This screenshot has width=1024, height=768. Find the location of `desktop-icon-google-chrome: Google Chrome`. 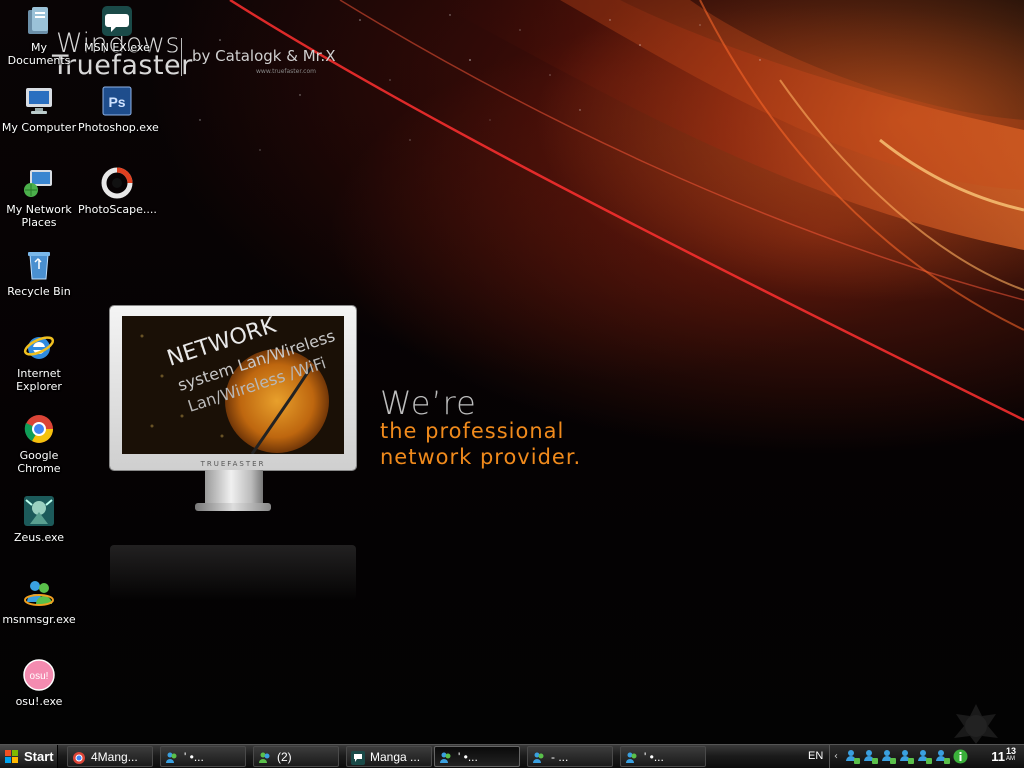

desktop-icon-google-chrome: Google Chrome is located at coordinates (39, 443).